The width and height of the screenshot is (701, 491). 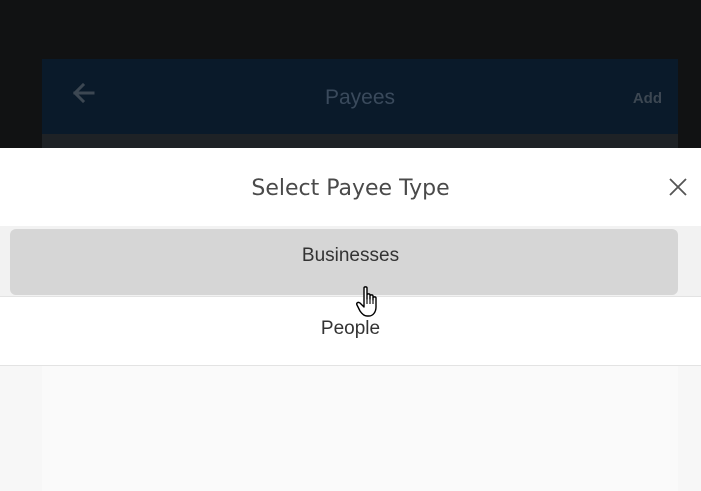 I want to click on payees-header: Payees Add, so click(x=360, y=96).